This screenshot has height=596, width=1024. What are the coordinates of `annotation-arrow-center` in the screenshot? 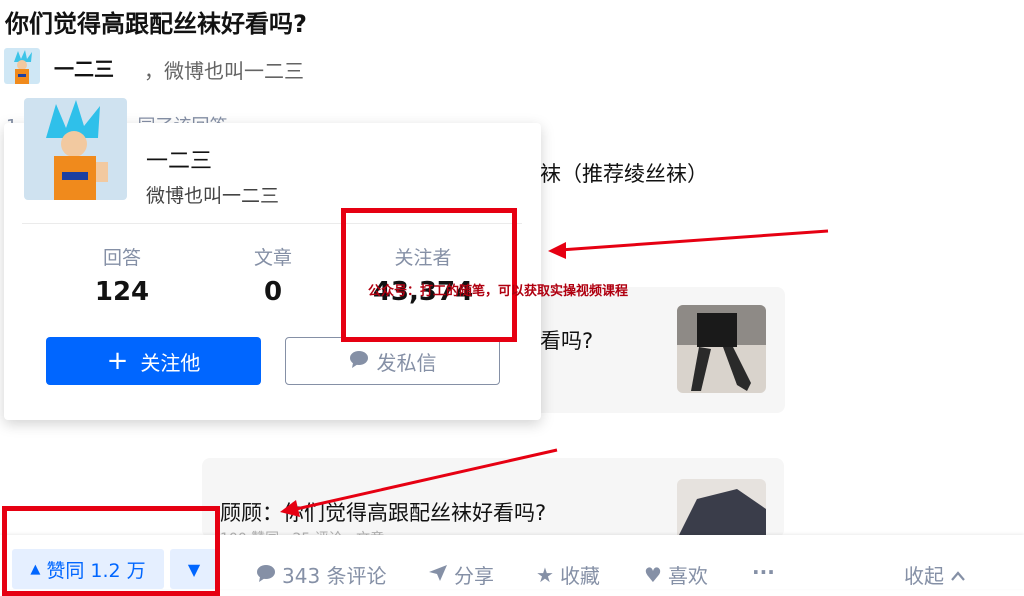 It's located at (419, 482).